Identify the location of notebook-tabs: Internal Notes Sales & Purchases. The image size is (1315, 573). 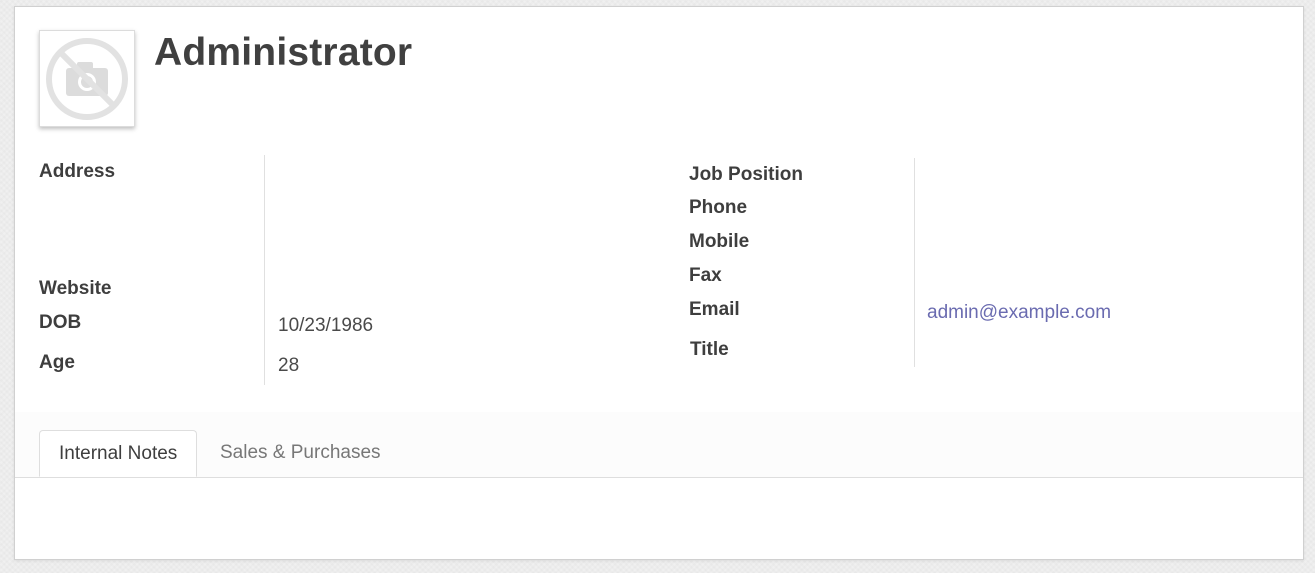
(659, 445).